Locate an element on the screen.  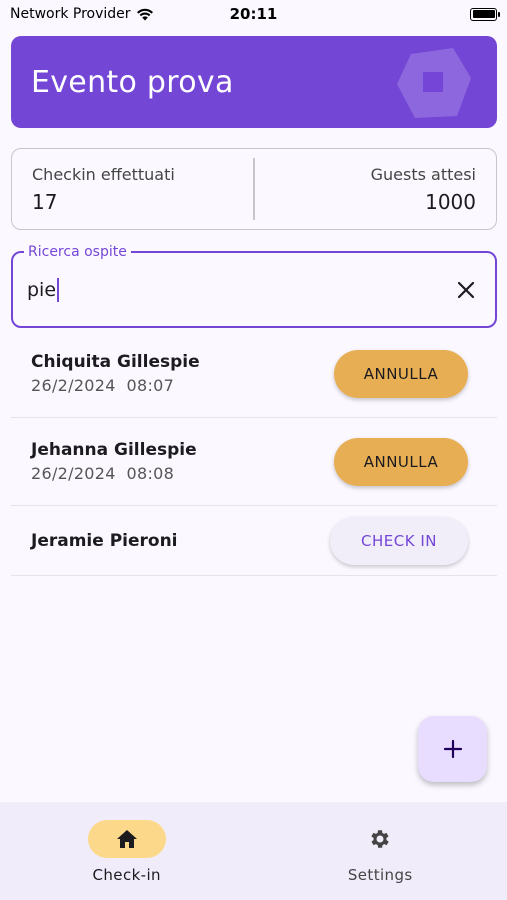
checkin-stat: Checkin effettuati 17 is located at coordinates (132, 189).